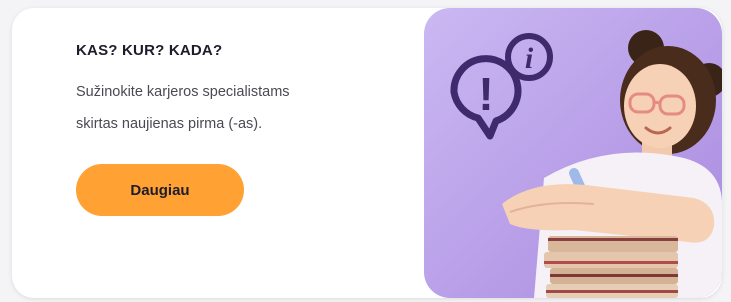  Describe the element at coordinates (149, 50) in the screenshot. I see `promo-heading: KAS? KUR? KADA?` at that location.